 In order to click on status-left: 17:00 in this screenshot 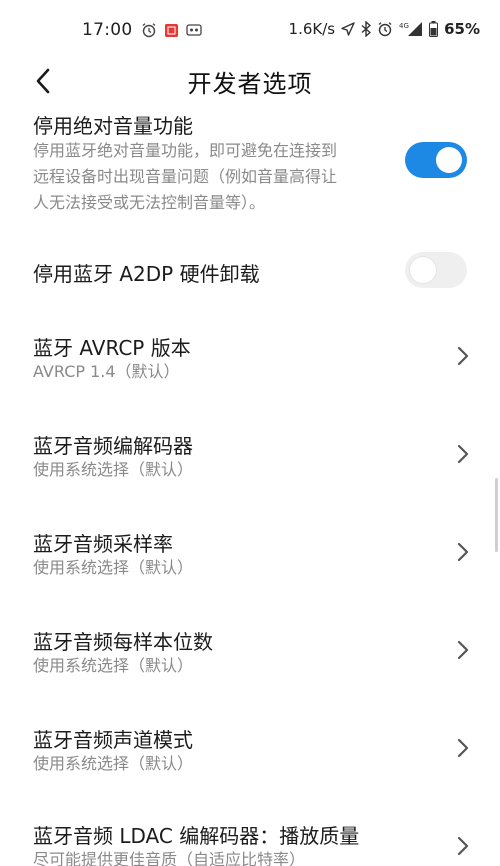, I will do `click(142, 30)`.